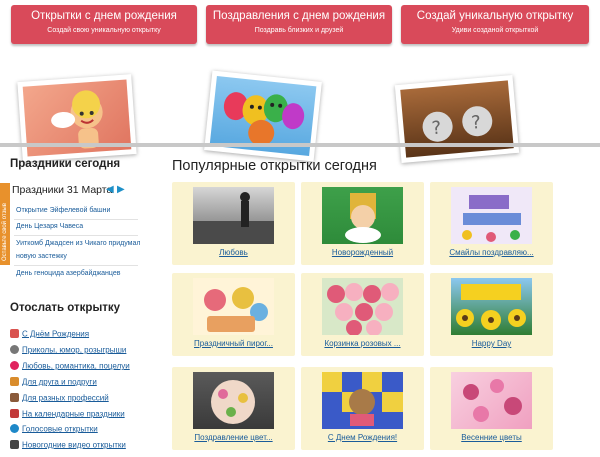 The height and width of the screenshot is (457, 600). Describe the element at coordinates (14, 414) in the screenshot. I see `calendar-icon` at that location.